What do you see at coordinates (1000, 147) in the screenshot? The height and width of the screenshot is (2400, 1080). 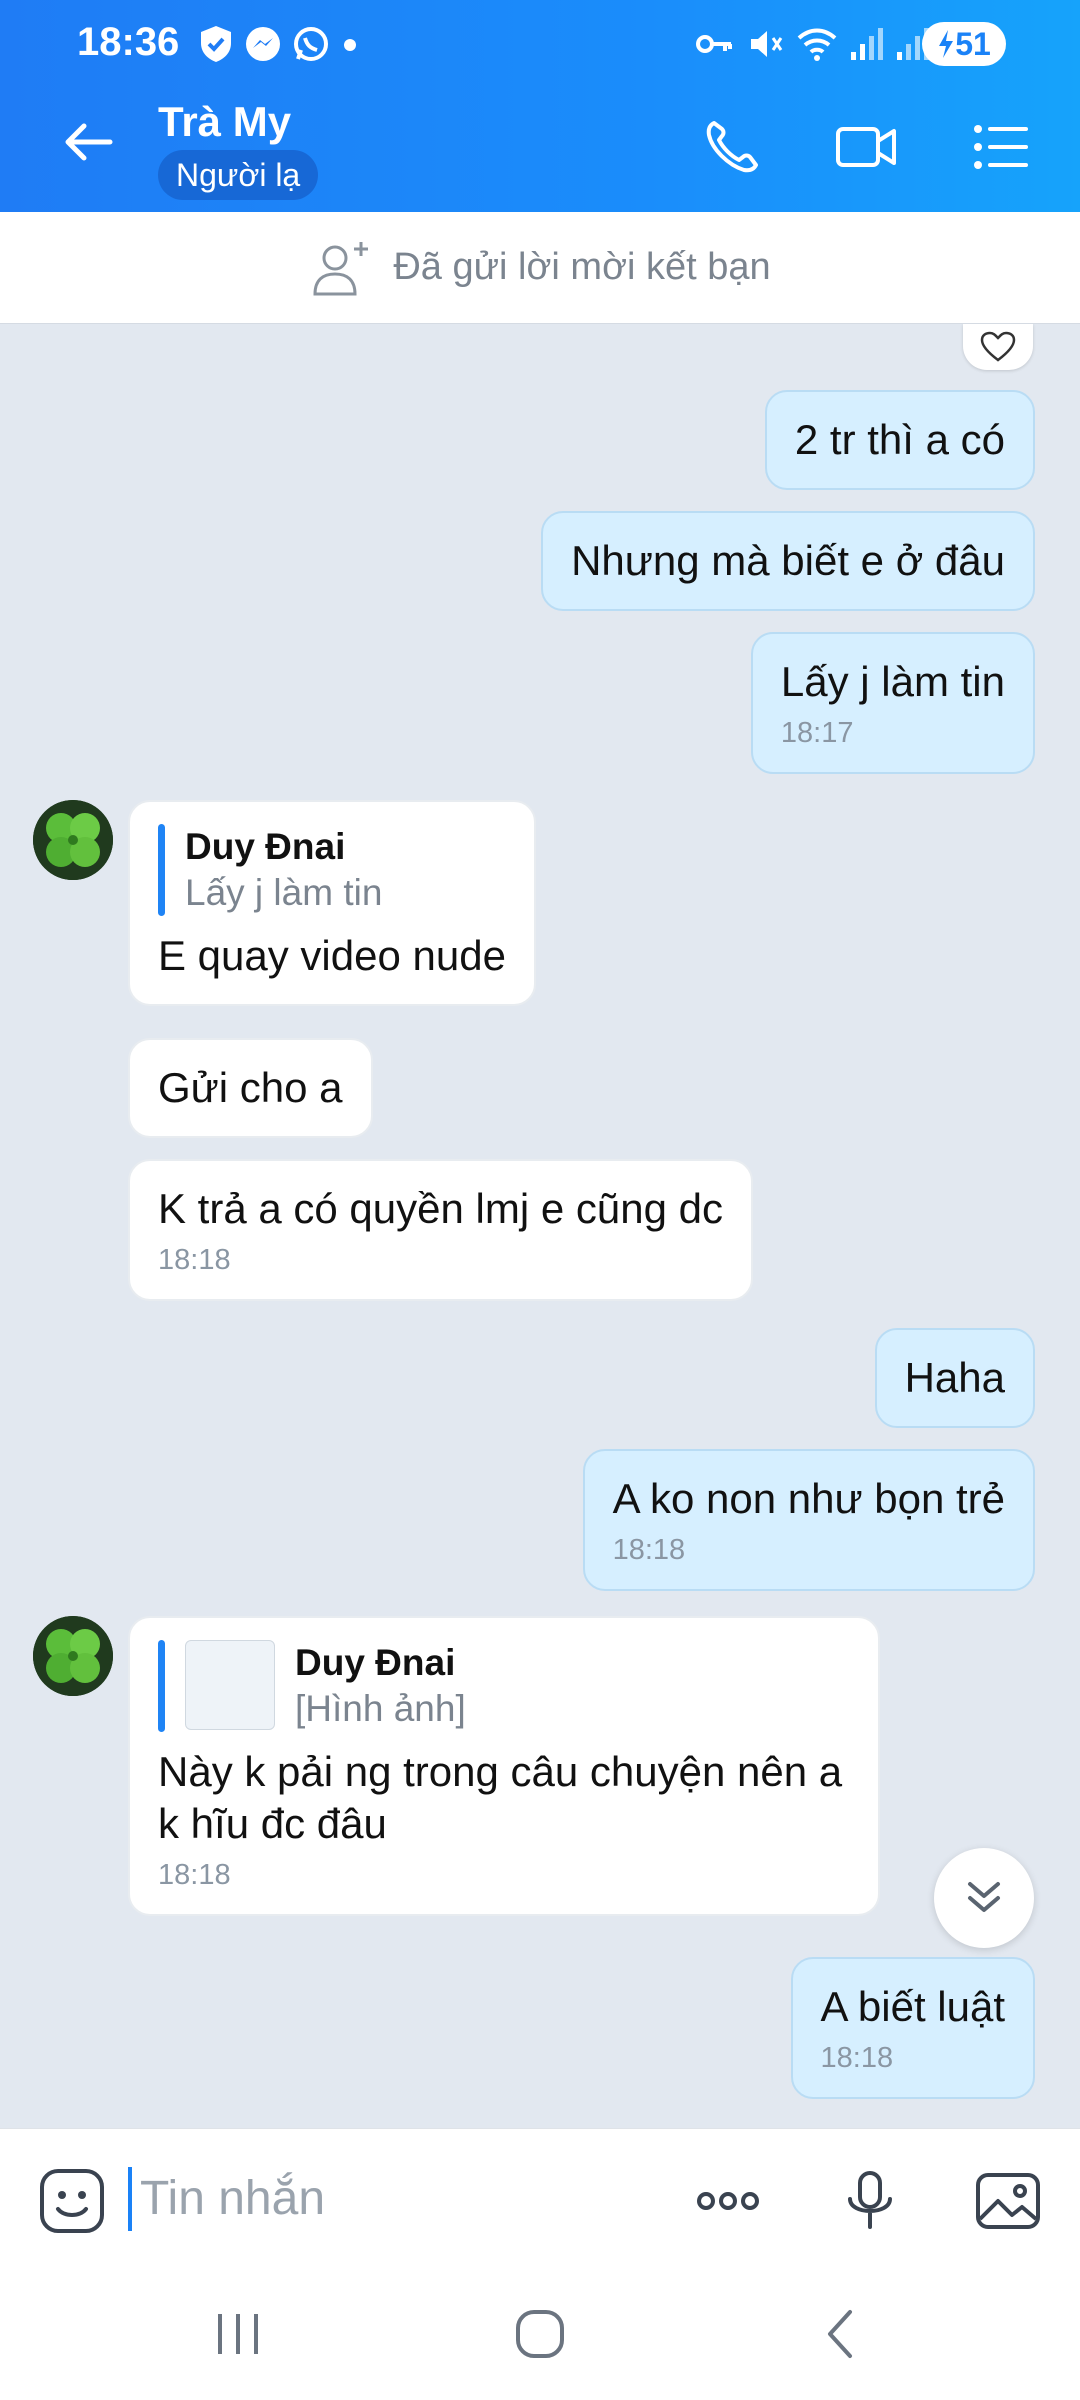 I see `menu-list-icon` at bounding box center [1000, 147].